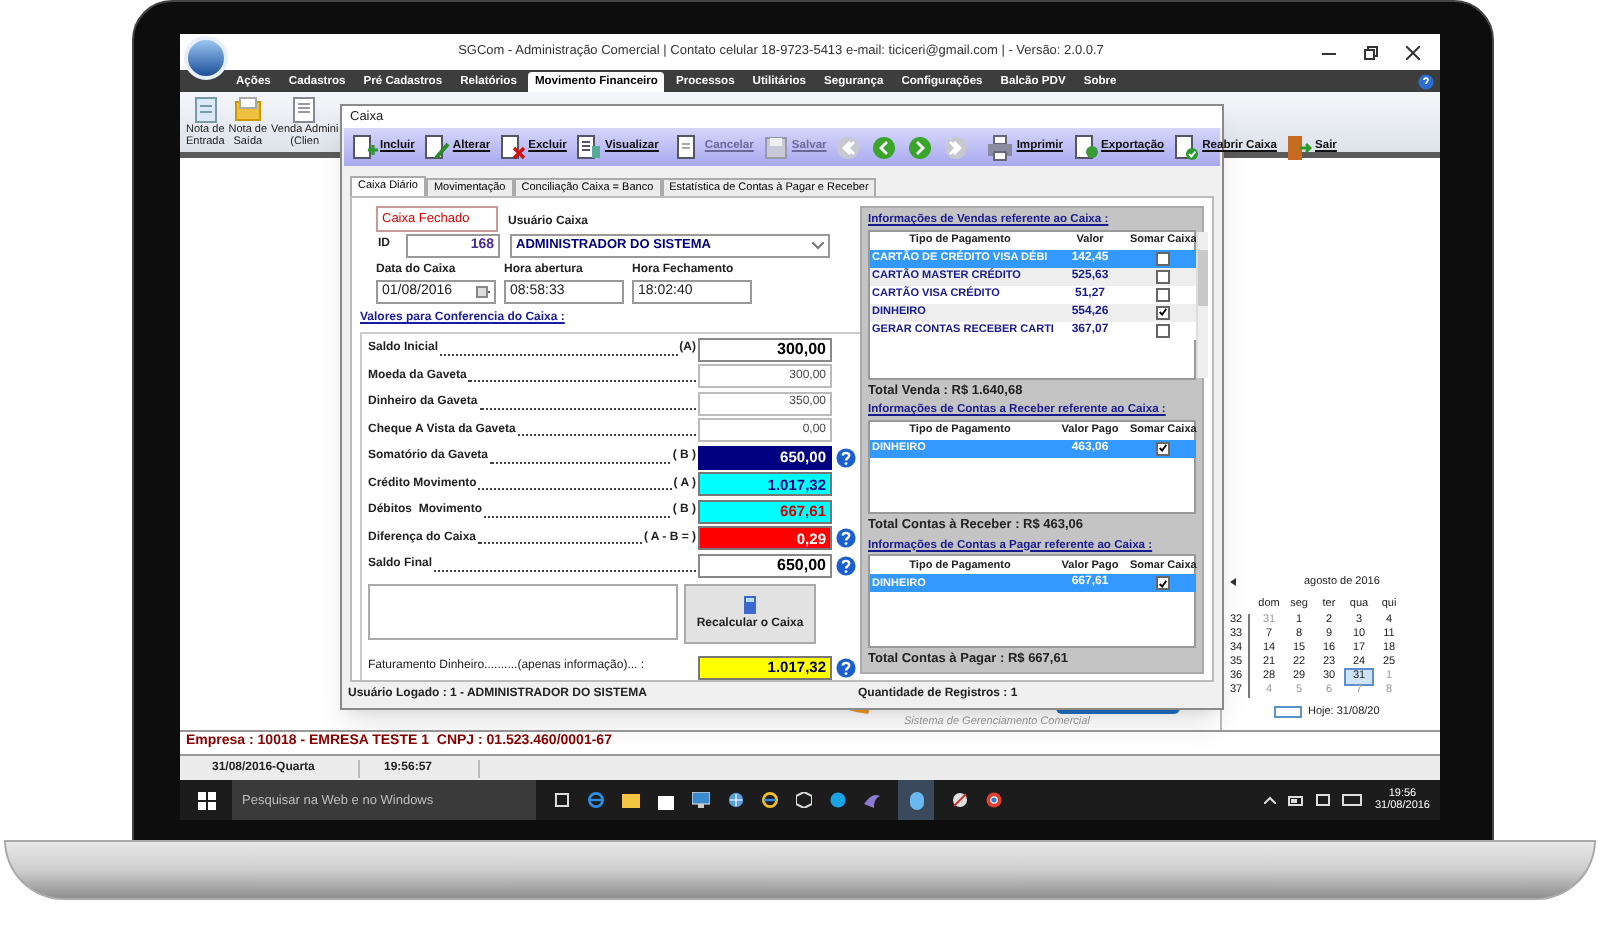  Describe the element at coordinates (818, 245) in the screenshot. I see `caret-down-icon` at that location.